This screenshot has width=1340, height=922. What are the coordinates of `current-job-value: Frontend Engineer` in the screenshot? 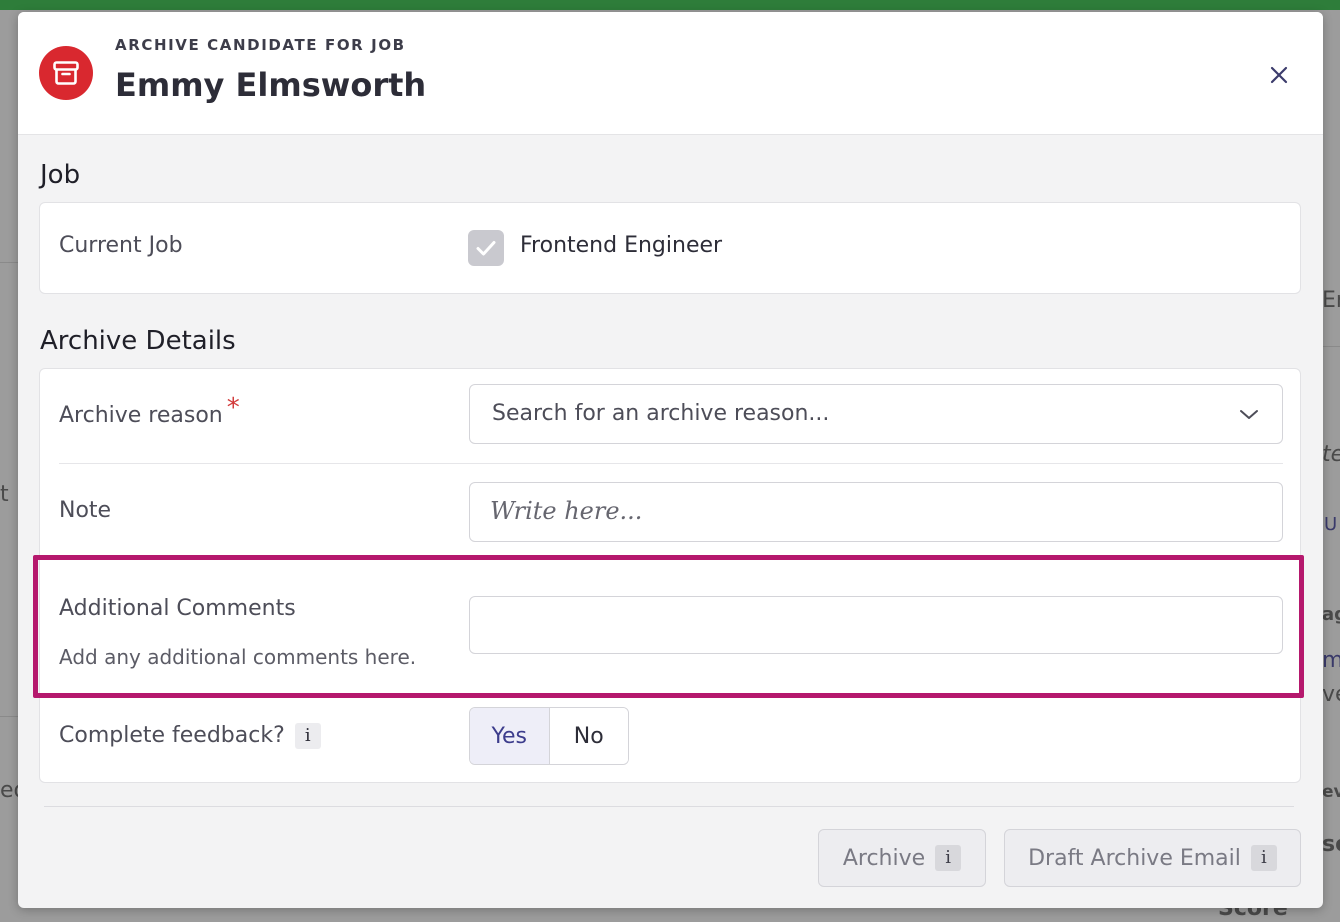 It's located at (621, 245).